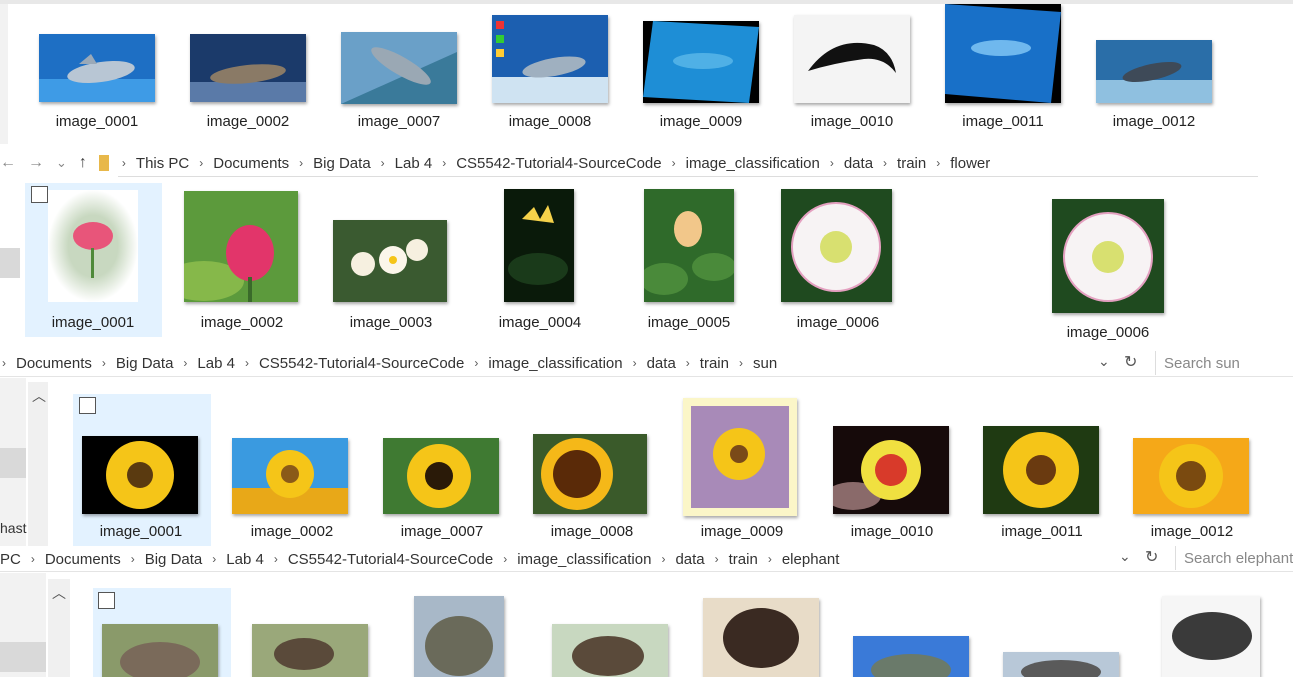  Describe the element at coordinates (36, 163) in the screenshot. I see `forward-arrow-icon: →` at that location.